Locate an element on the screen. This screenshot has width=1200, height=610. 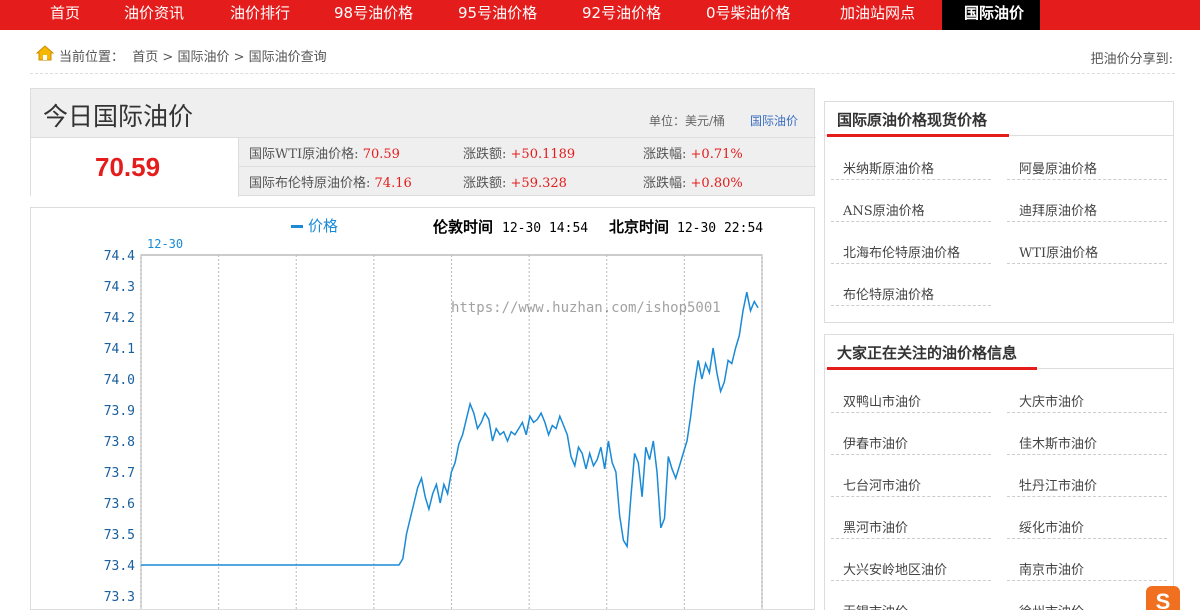
home-icon is located at coordinates (45, 53).